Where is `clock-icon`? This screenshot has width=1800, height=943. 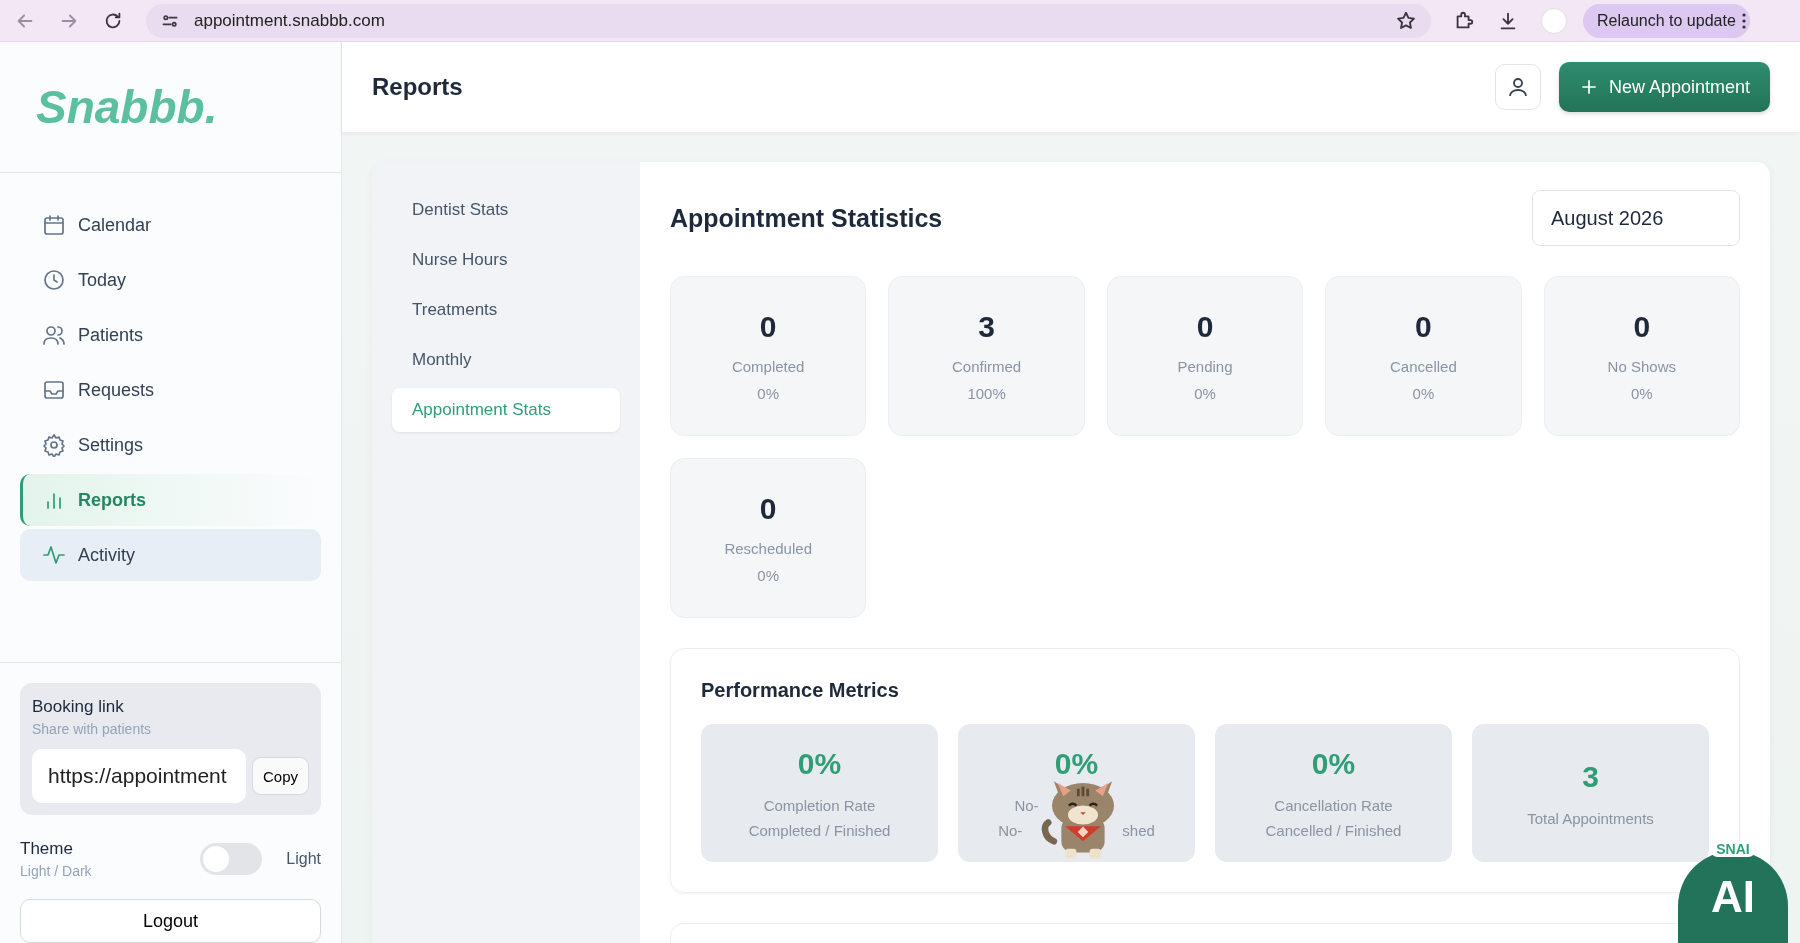
clock-icon is located at coordinates (54, 280).